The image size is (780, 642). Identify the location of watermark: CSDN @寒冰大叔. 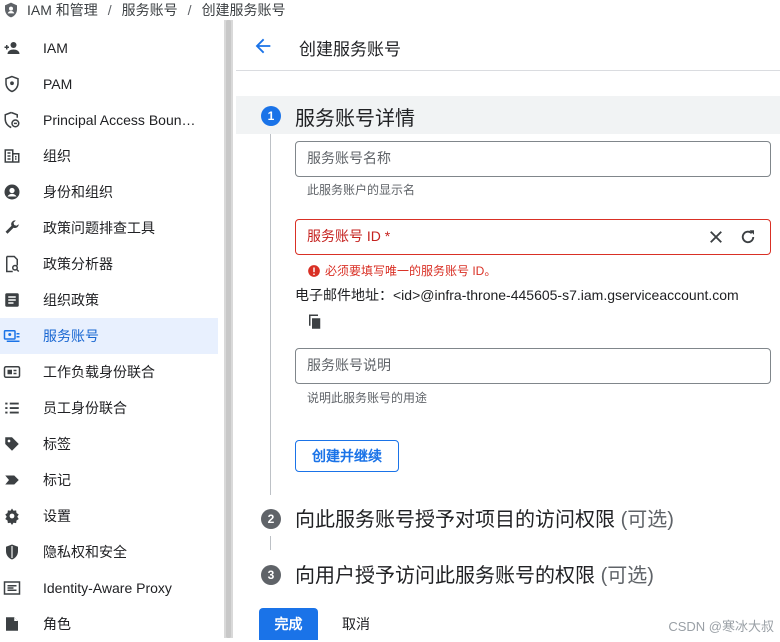
(721, 626).